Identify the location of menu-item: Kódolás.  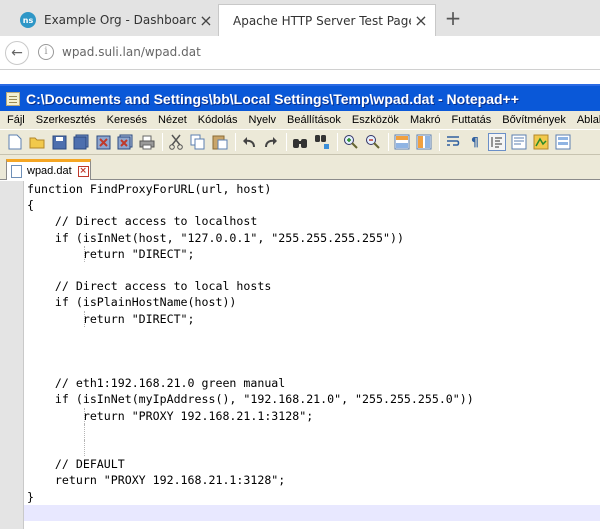
(216, 120).